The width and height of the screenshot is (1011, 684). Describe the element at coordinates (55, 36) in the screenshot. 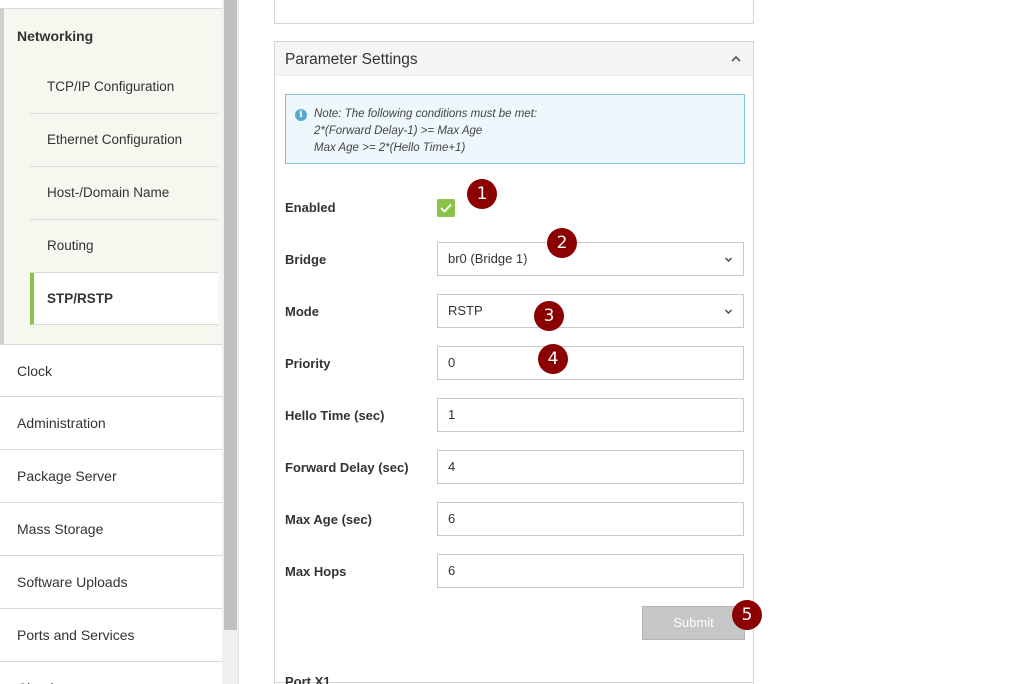

I see `sidebar-group-title: Networking` at that location.